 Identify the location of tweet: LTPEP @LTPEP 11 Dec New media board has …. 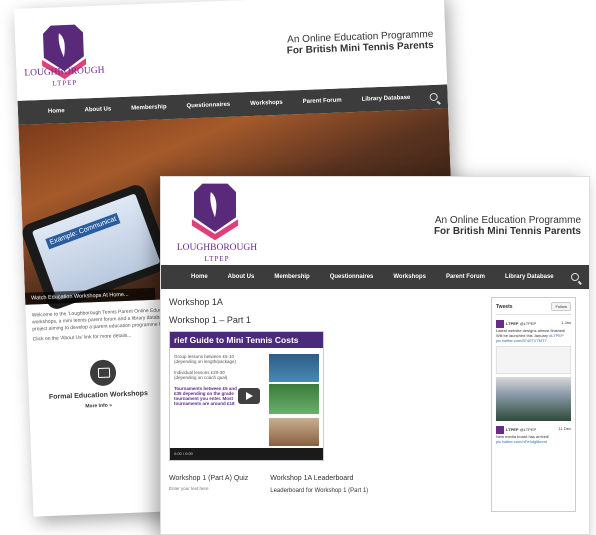
(533, 435).